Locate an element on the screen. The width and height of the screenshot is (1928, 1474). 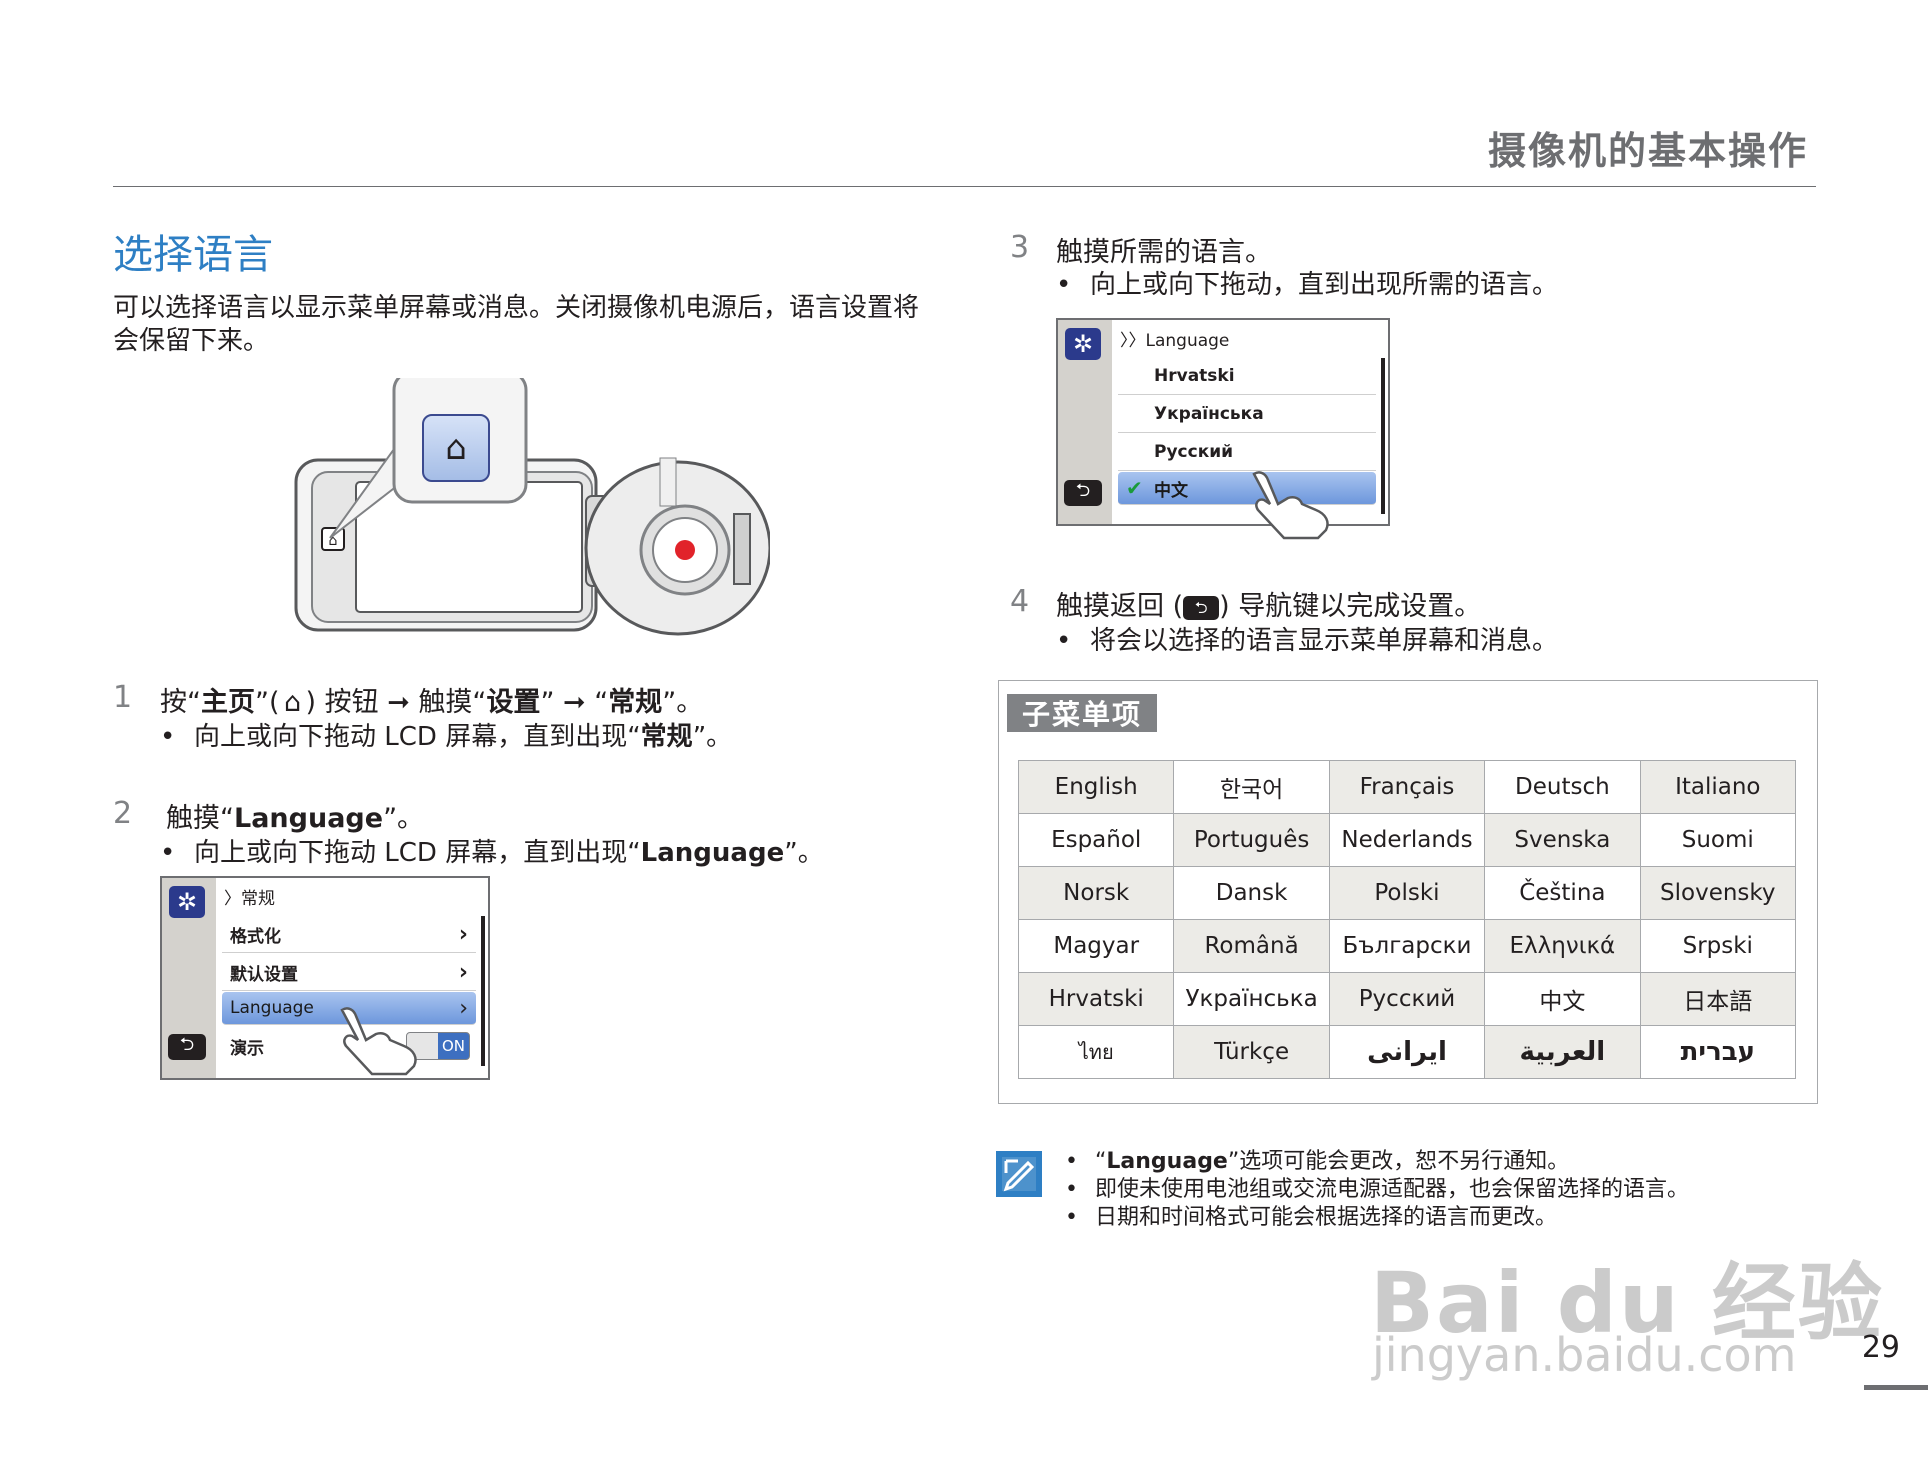
table-cell: Română is located at coordinates (1251, 946).